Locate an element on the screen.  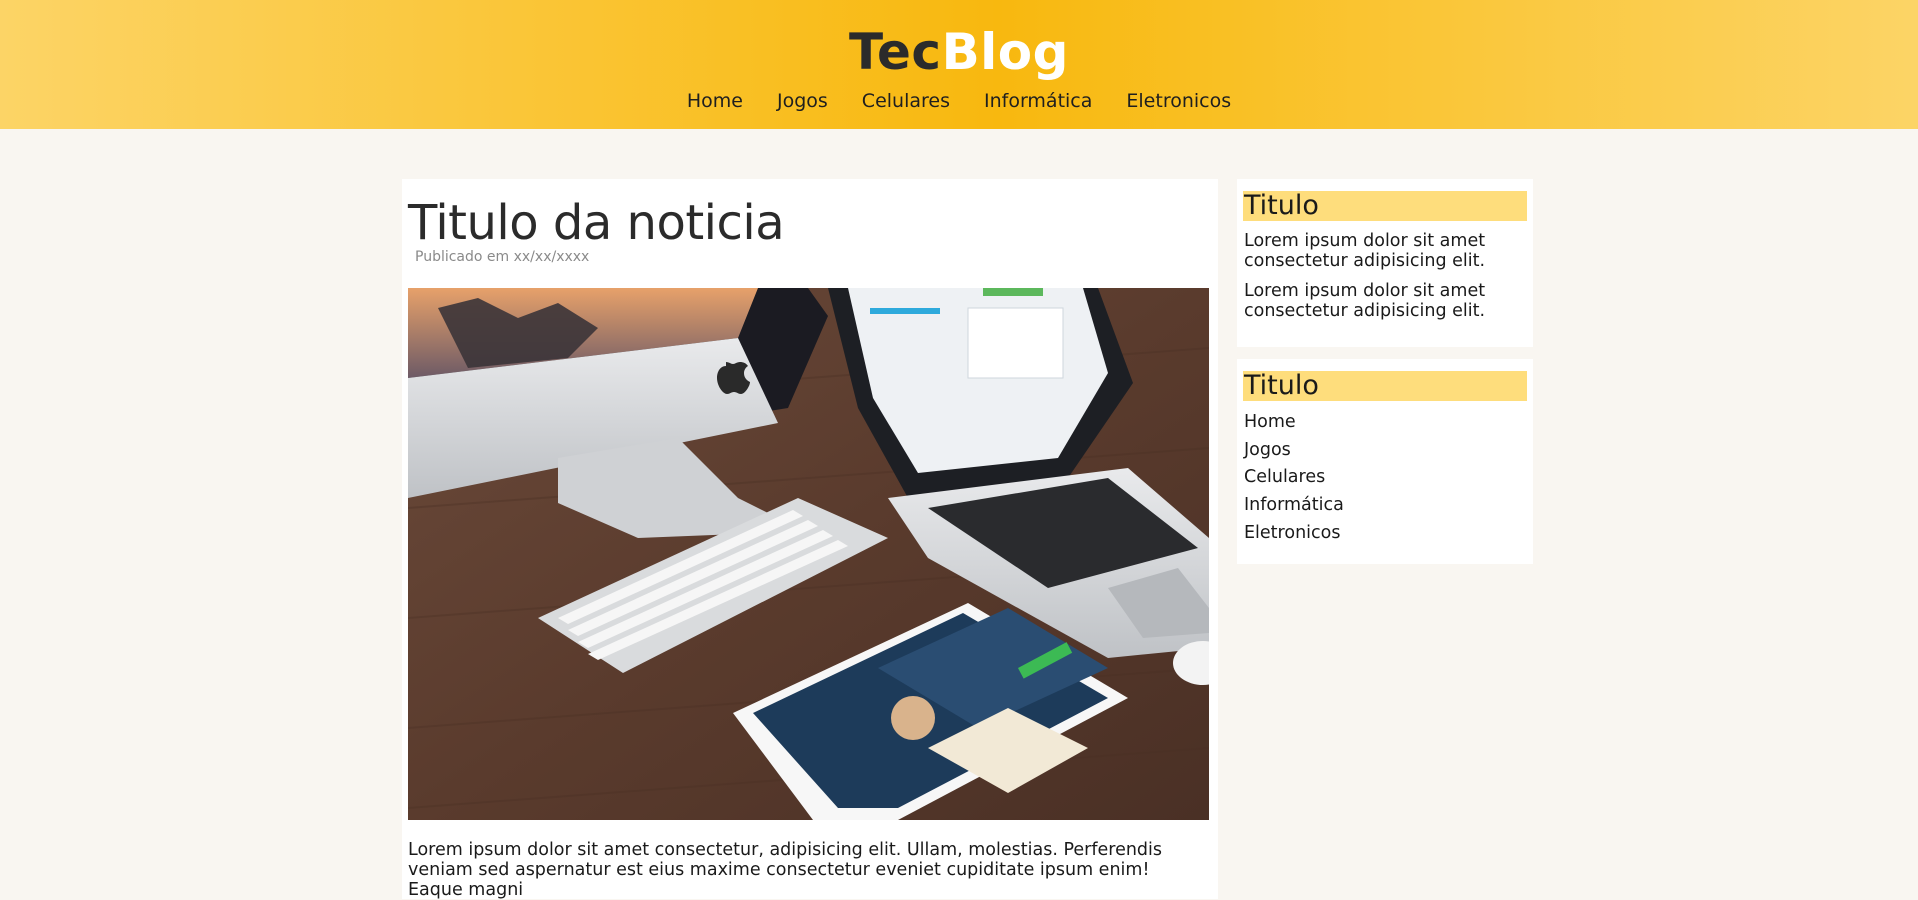
sidebar-link-eletronicos: Eletronicos is located at coordinates (1292, 533).